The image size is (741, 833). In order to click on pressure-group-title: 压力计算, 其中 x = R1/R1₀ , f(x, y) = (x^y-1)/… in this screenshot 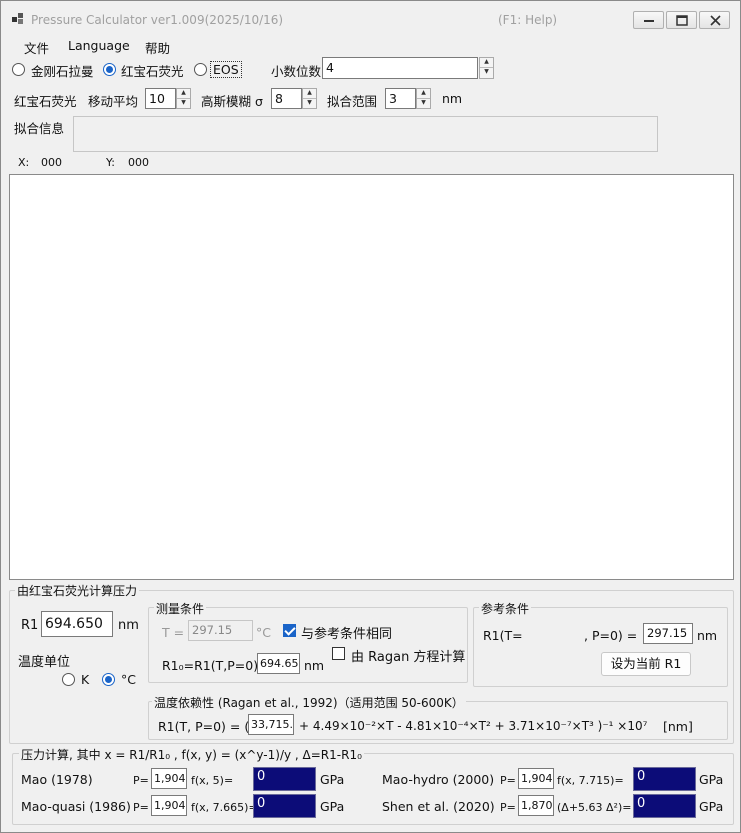, I will do `click(191, 754)`.